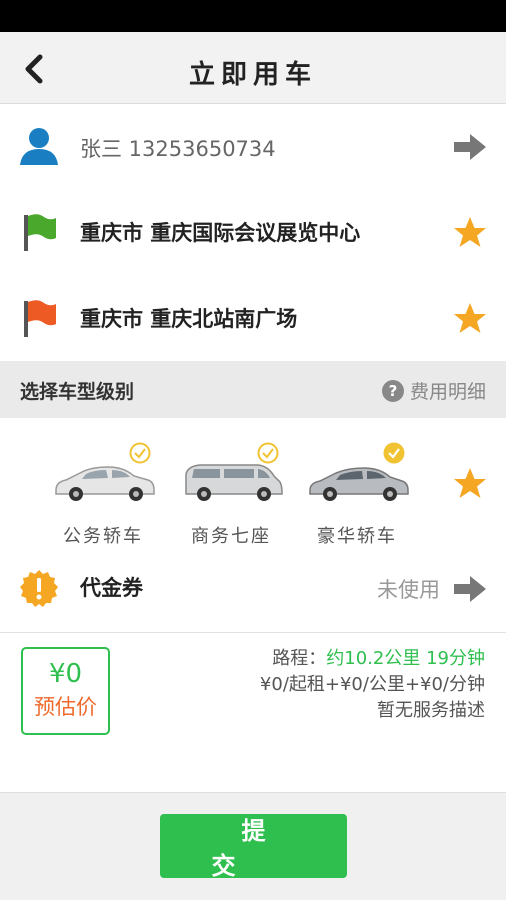 The width and height of the screenshot is (506, 900). I want to click on question-icon: ?, so click(392, 390).